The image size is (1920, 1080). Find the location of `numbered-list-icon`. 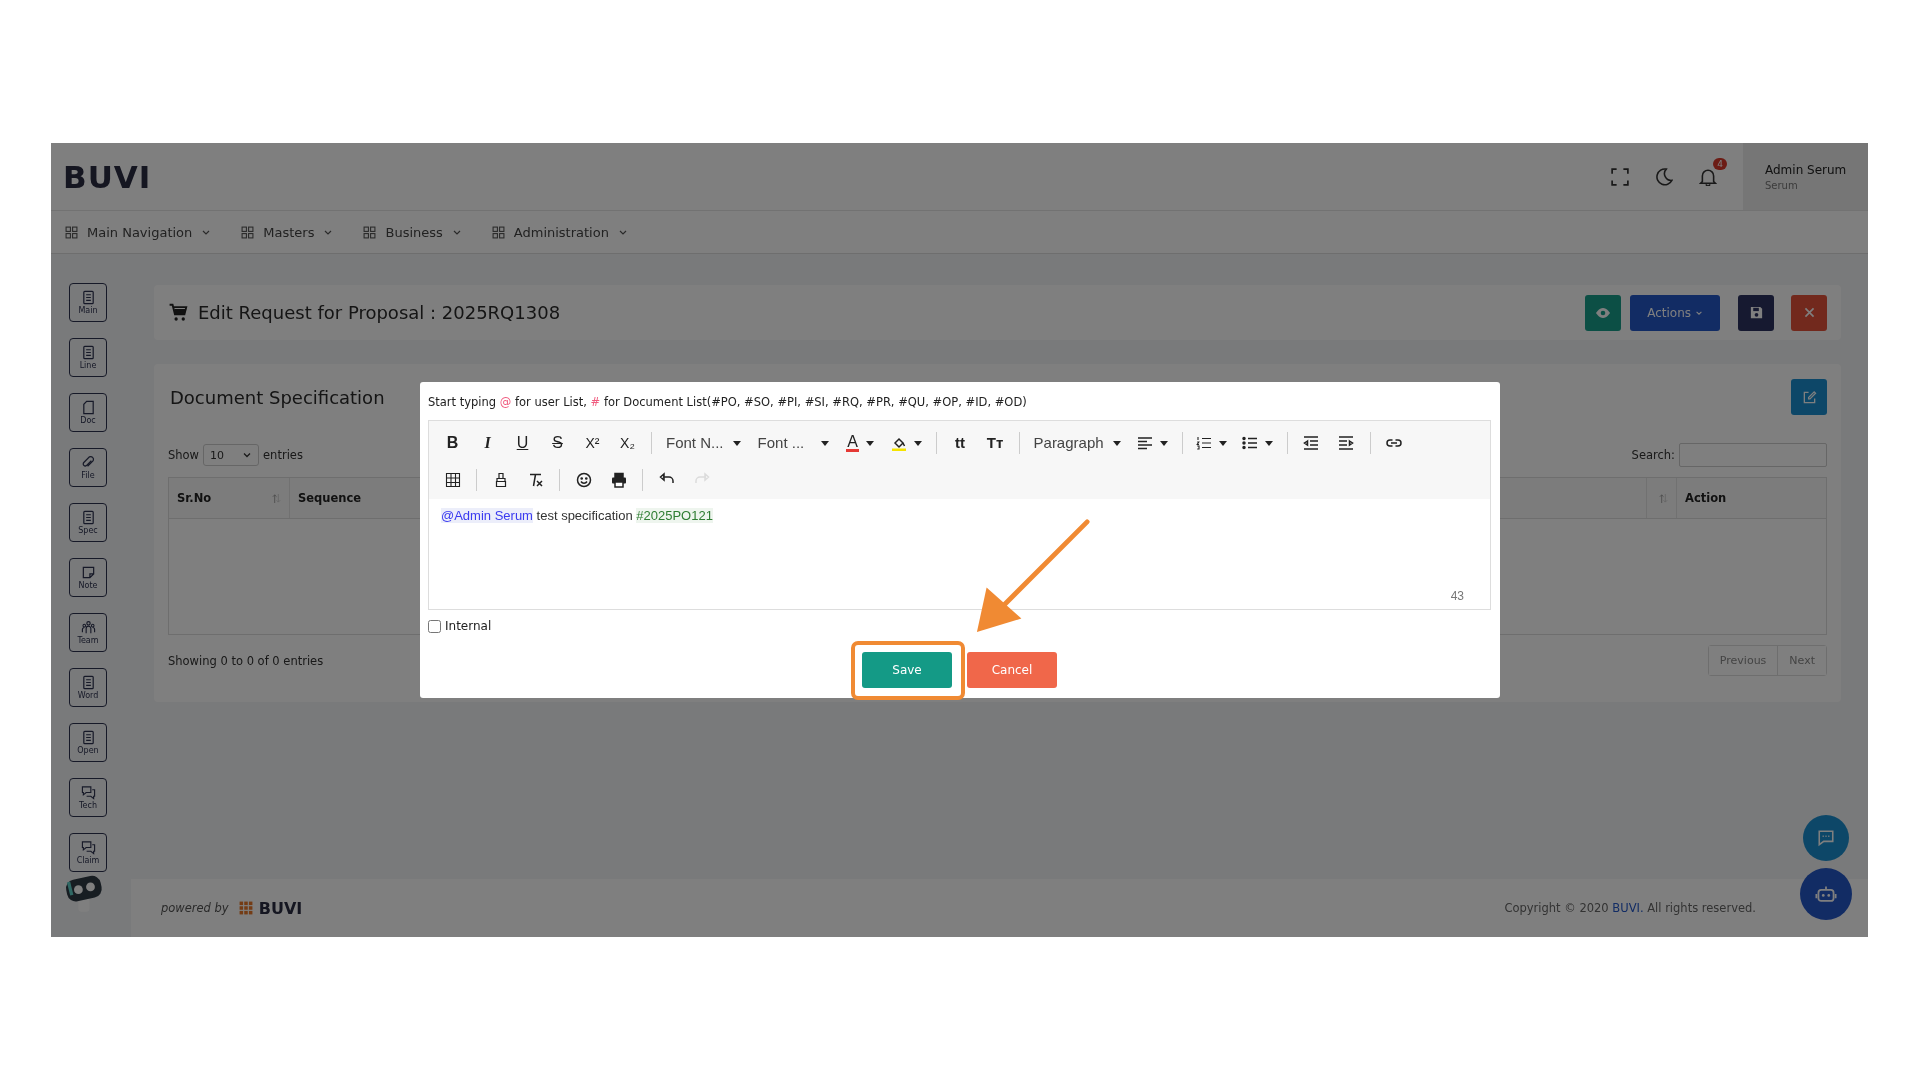

numbered-list-icon is located at coordinates (1203, 442).